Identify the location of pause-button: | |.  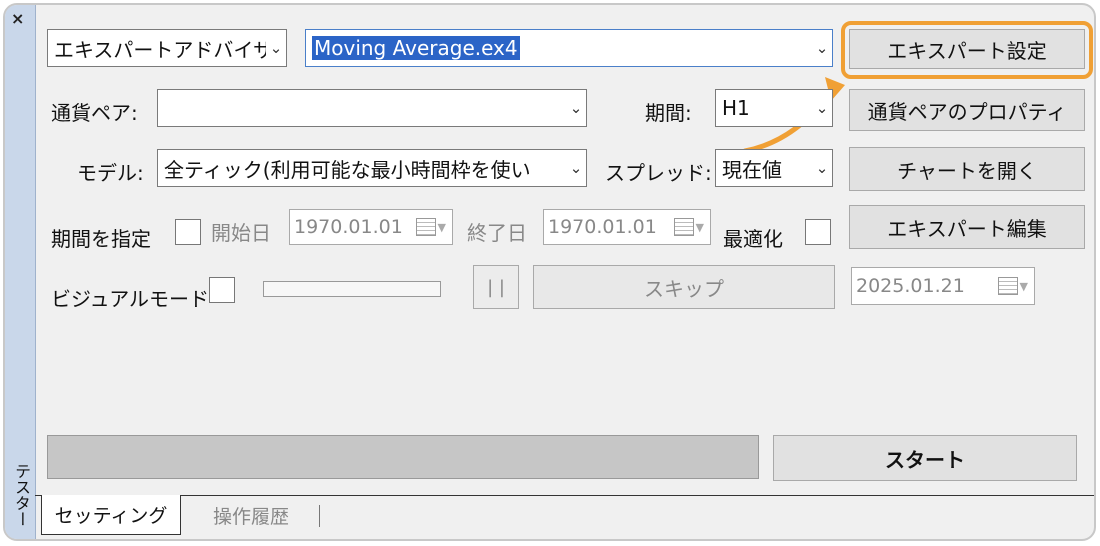
(496, 287).